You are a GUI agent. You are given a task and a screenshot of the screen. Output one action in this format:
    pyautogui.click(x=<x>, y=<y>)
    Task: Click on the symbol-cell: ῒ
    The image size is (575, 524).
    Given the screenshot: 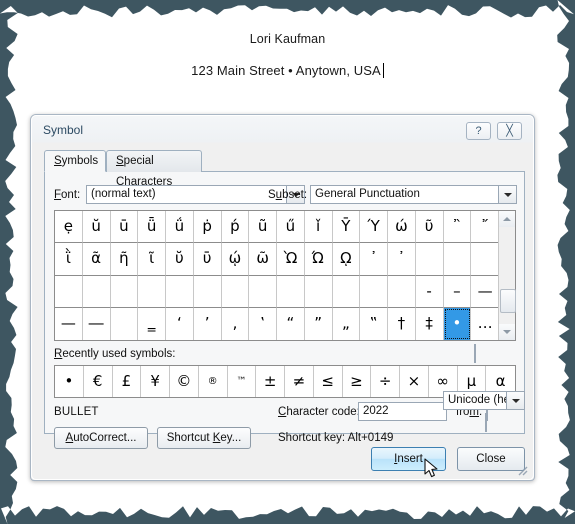 What is the action you would take?
    pyautogui.click(x=69, y=259)
    